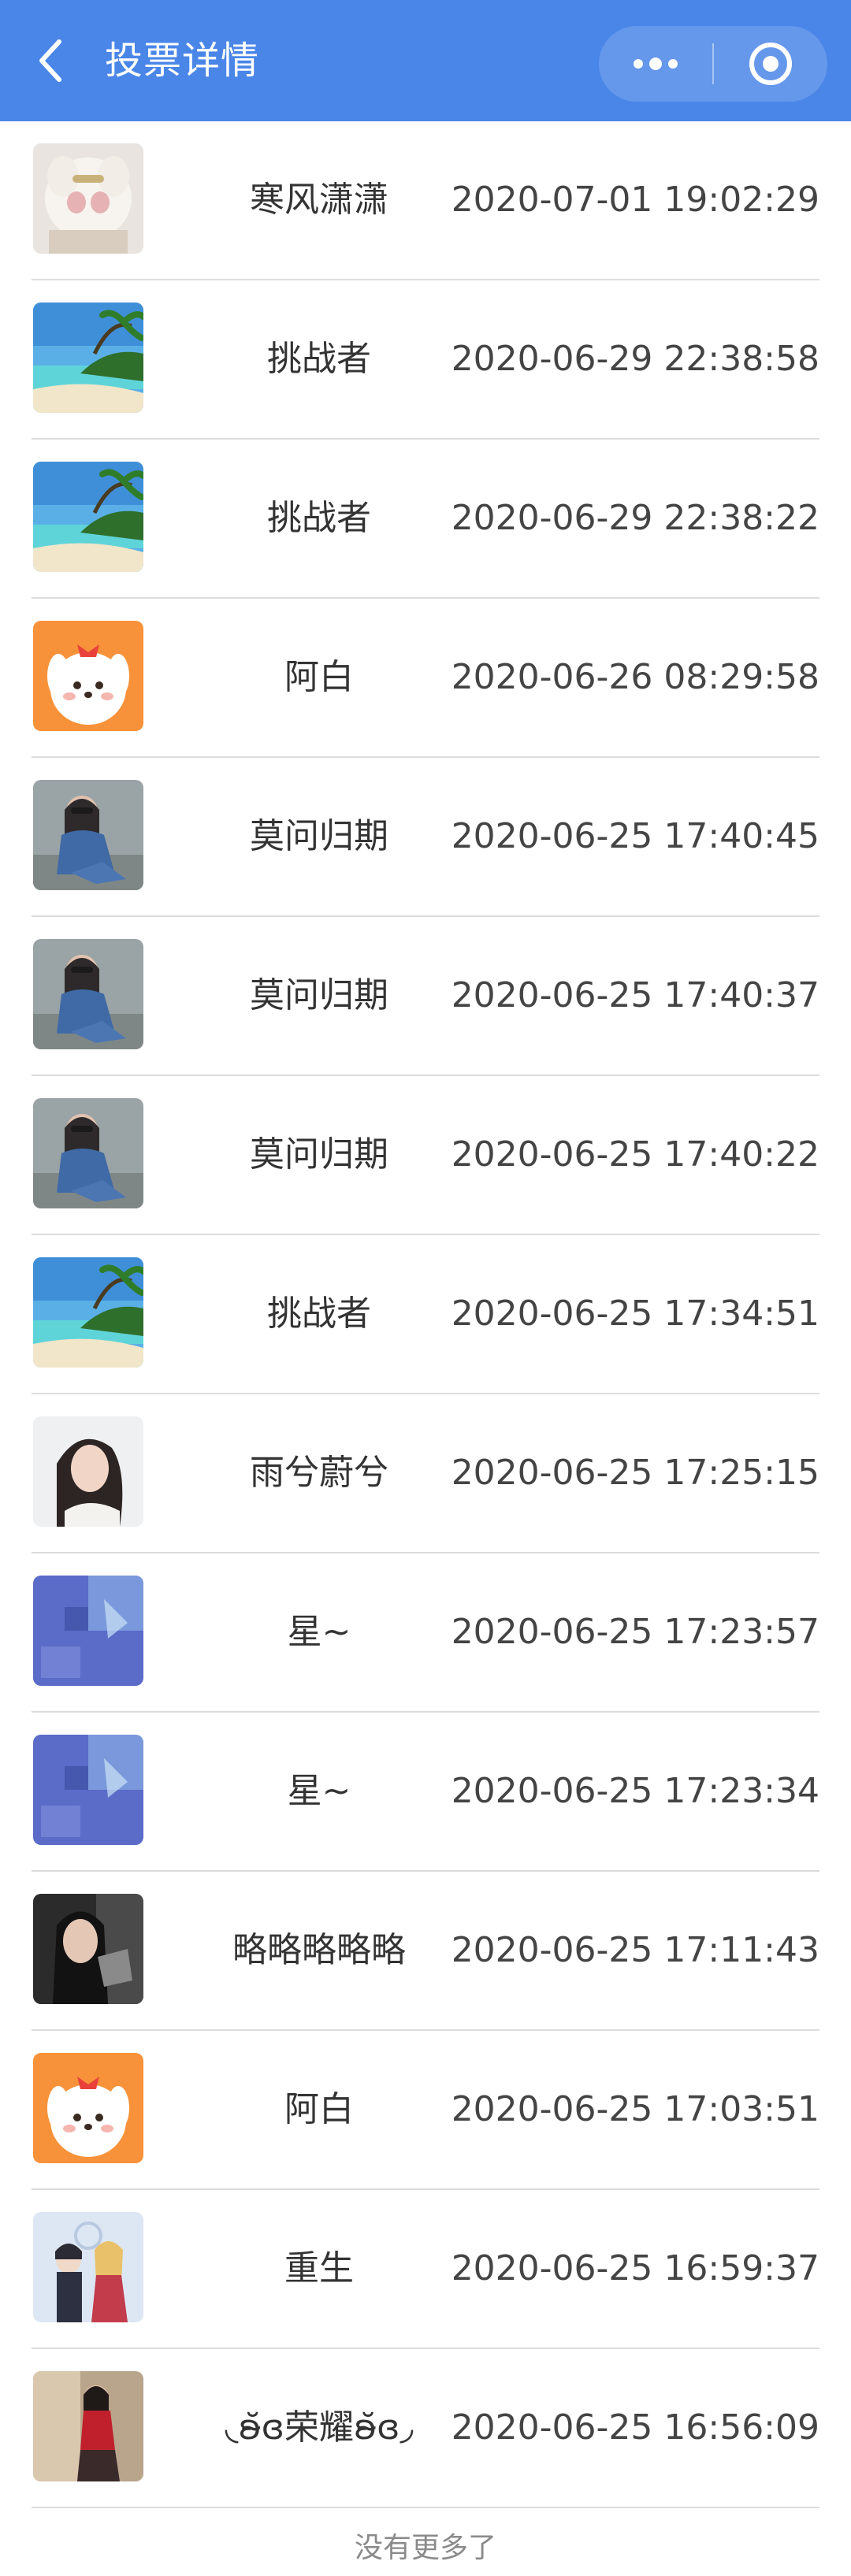 The height and width of the screenshot is (2576, 851). Describe the element at coordinates (425, 60) in the screenshot. I see `navigation-bar: 投票详情` at that location.